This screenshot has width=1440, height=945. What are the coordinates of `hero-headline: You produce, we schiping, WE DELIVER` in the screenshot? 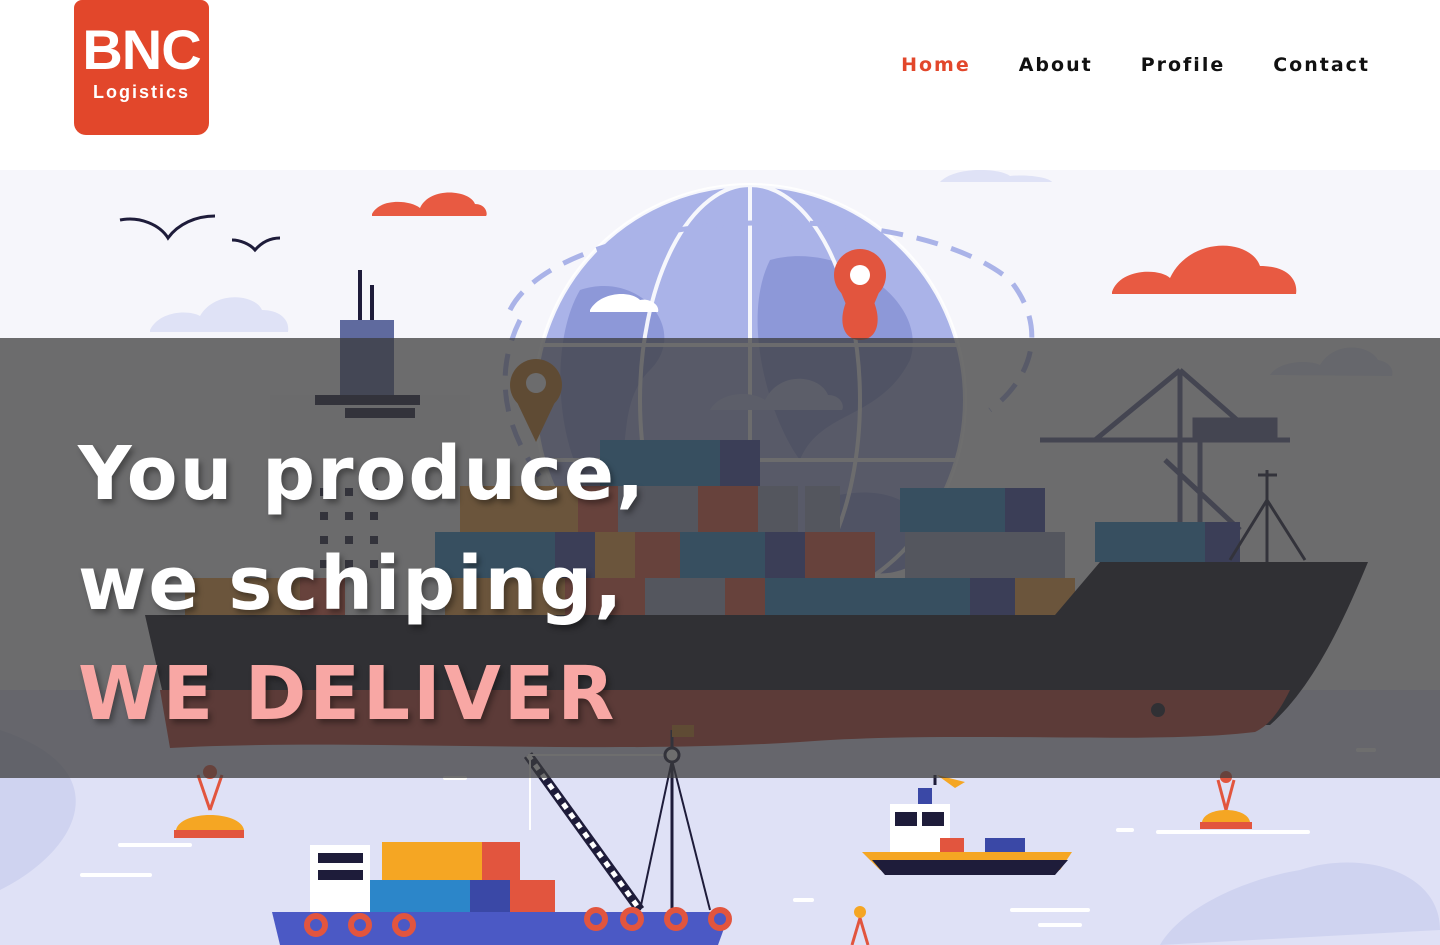 It's located at (362, 584).